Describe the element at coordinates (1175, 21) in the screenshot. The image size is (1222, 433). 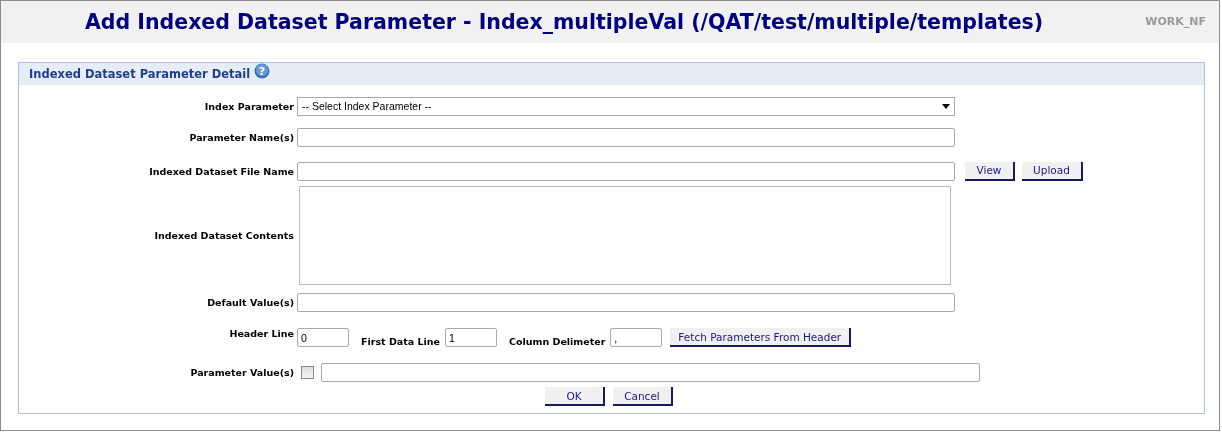
I see `workspace-label: WORK_NF` at that location.